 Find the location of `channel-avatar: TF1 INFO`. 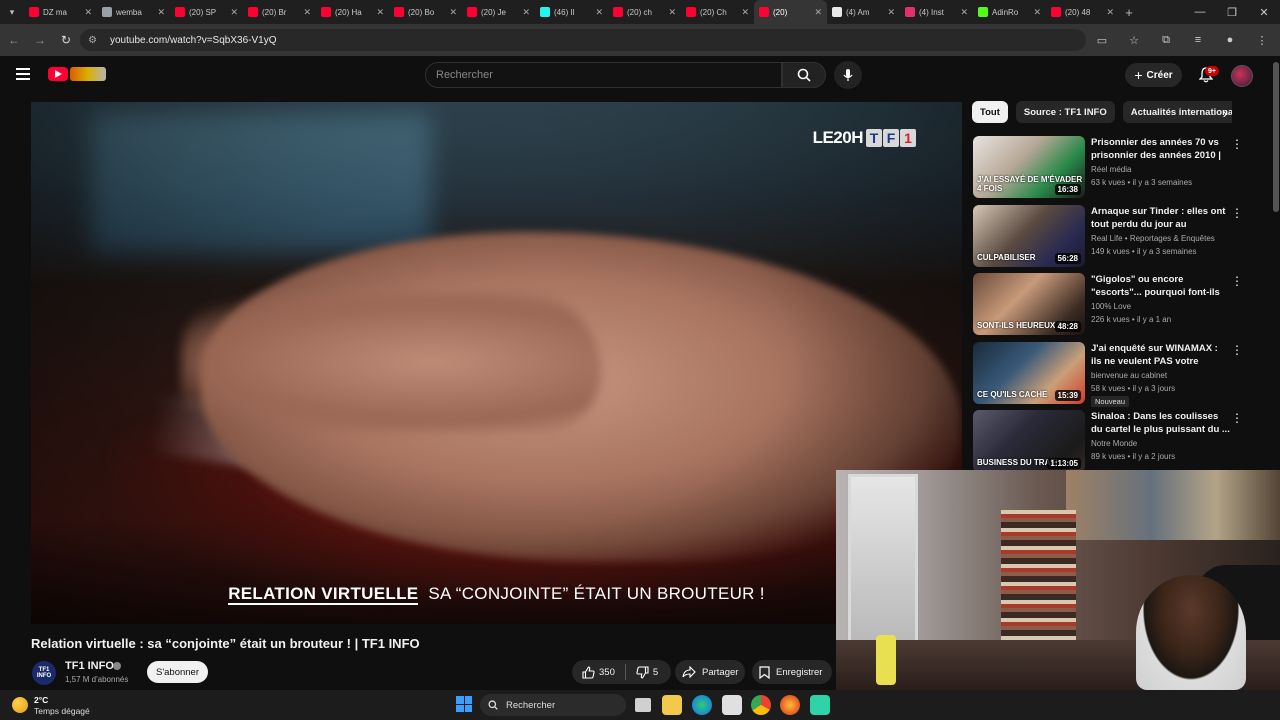

channel-avatar: TF1 INFO is located at coordinates (44, 673).